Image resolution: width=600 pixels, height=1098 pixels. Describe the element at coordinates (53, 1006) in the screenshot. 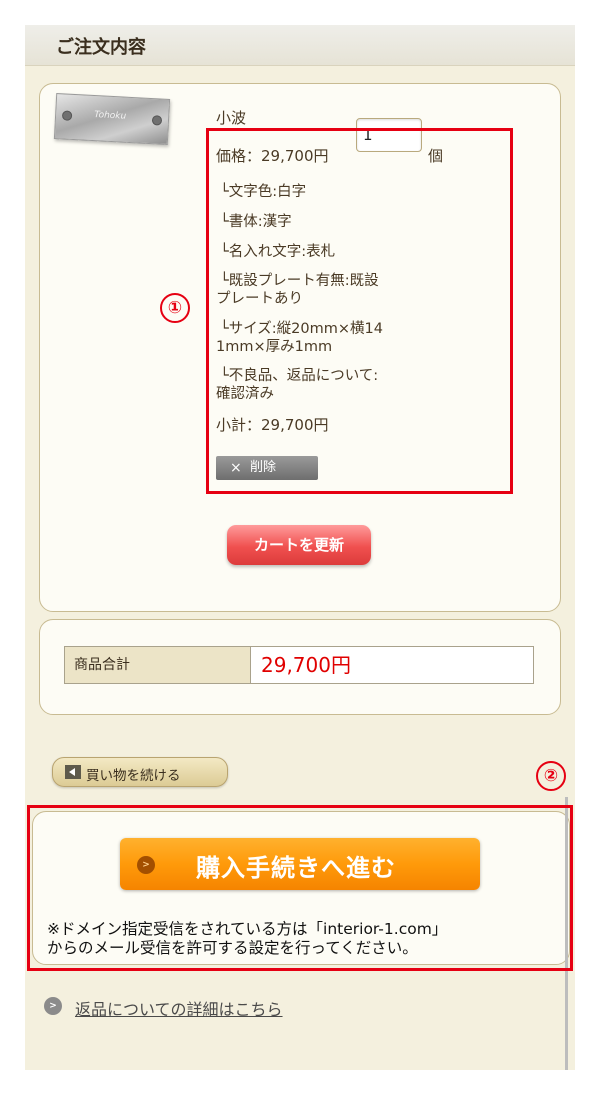

I see `chevron-right-icon: >` at that location.